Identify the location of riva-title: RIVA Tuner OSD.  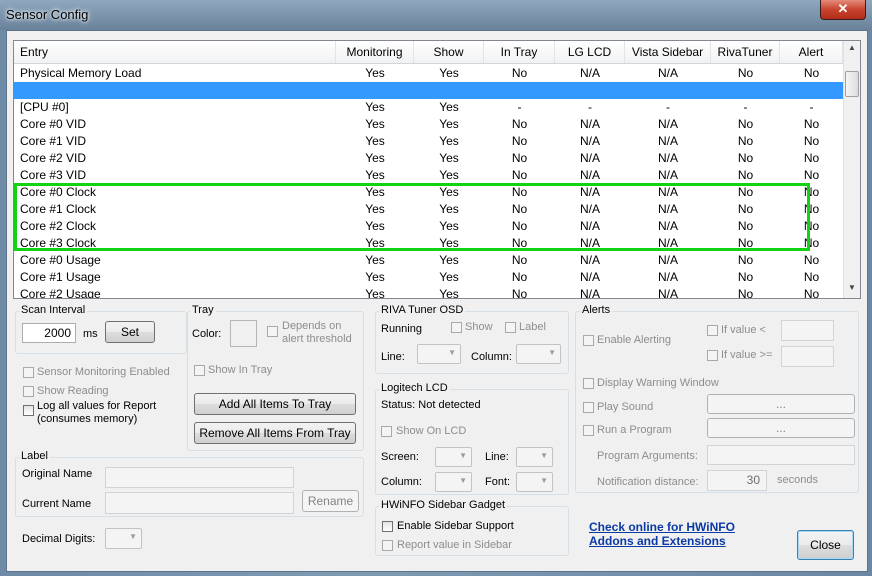
(422, 310).